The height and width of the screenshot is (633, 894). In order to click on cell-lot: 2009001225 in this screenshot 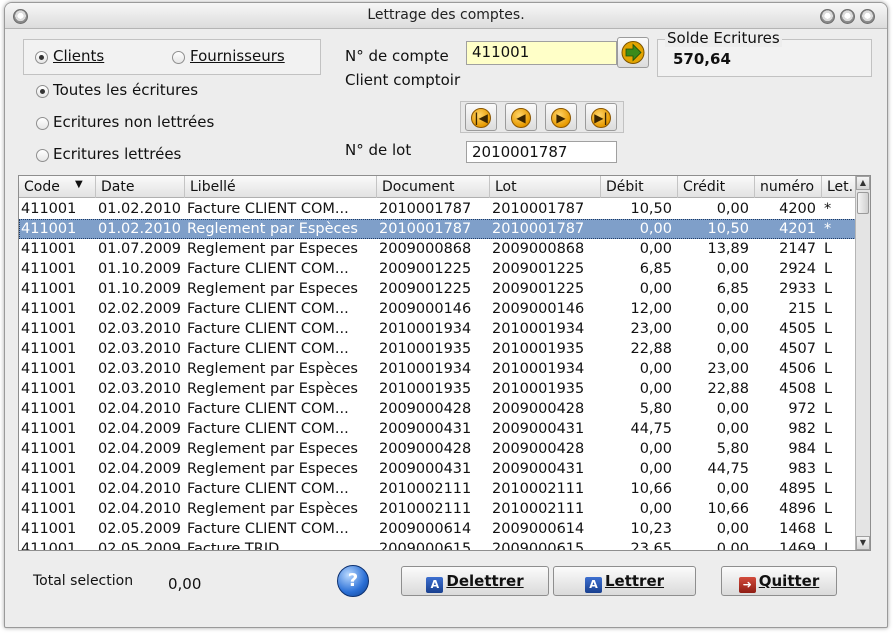, I will do `click(538, 289)`.